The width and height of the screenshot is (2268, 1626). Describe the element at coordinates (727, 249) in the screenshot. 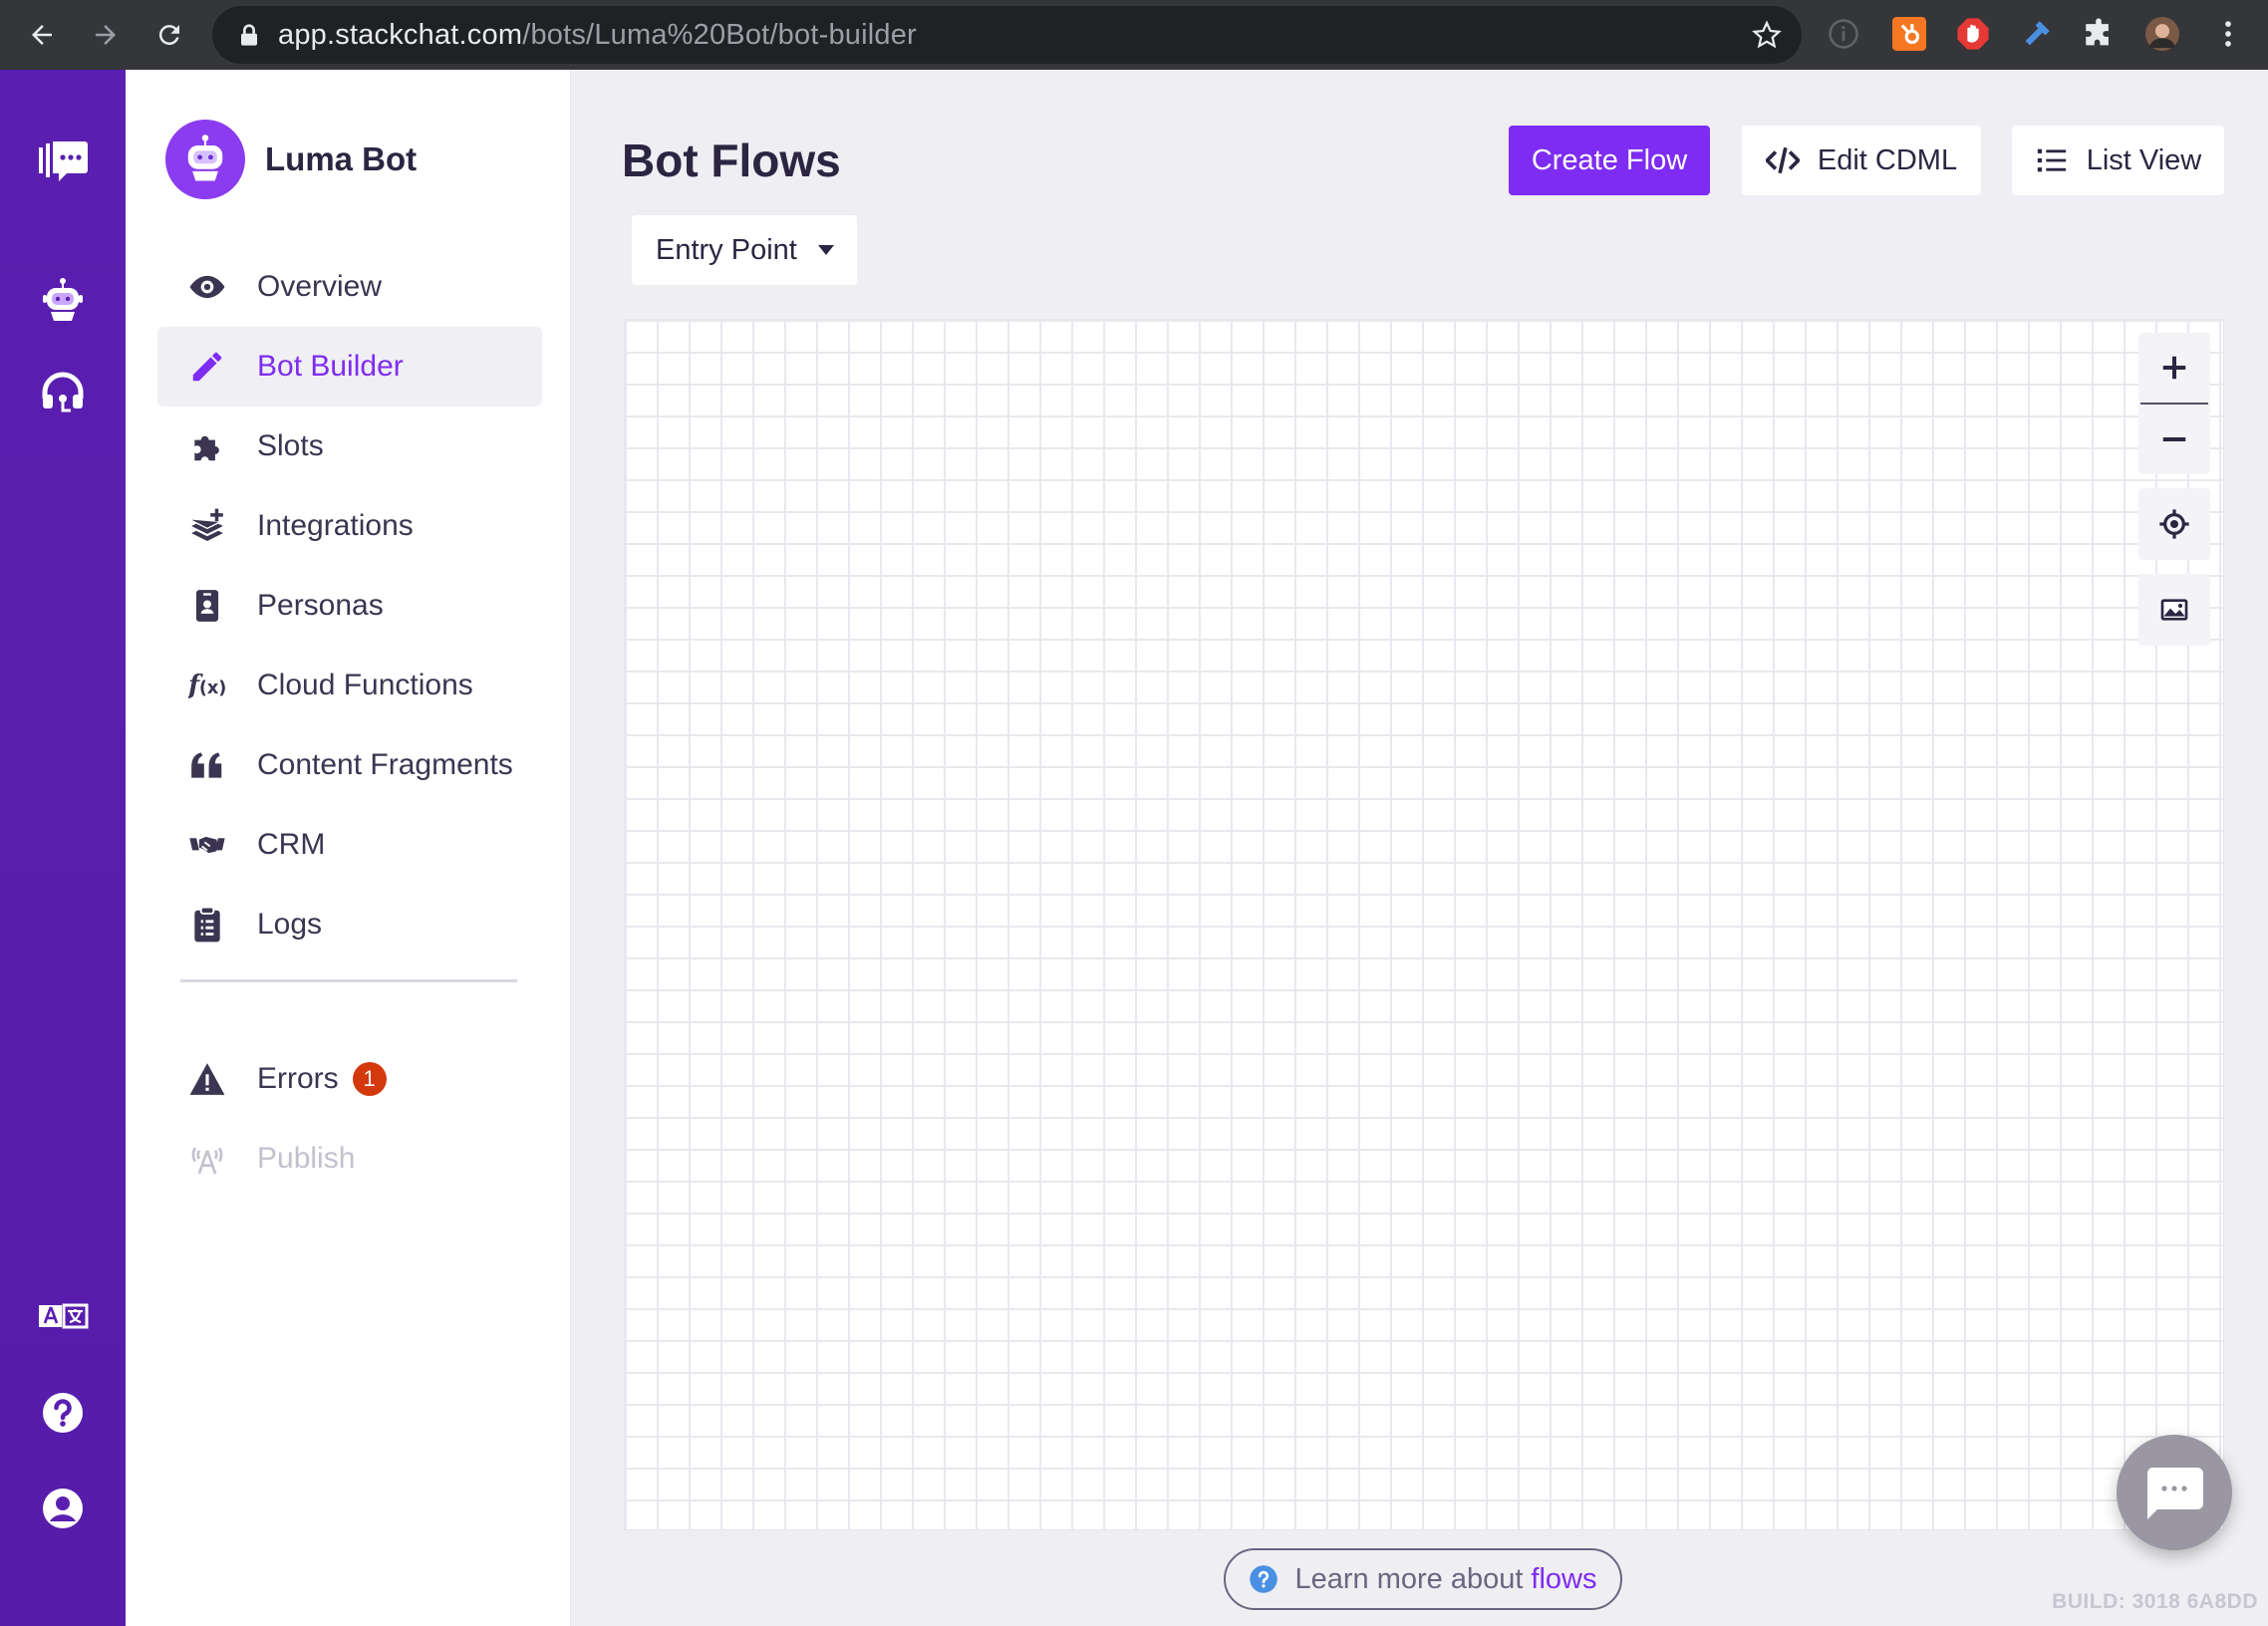

I see `entry-point-value: Entry Point` at that location.